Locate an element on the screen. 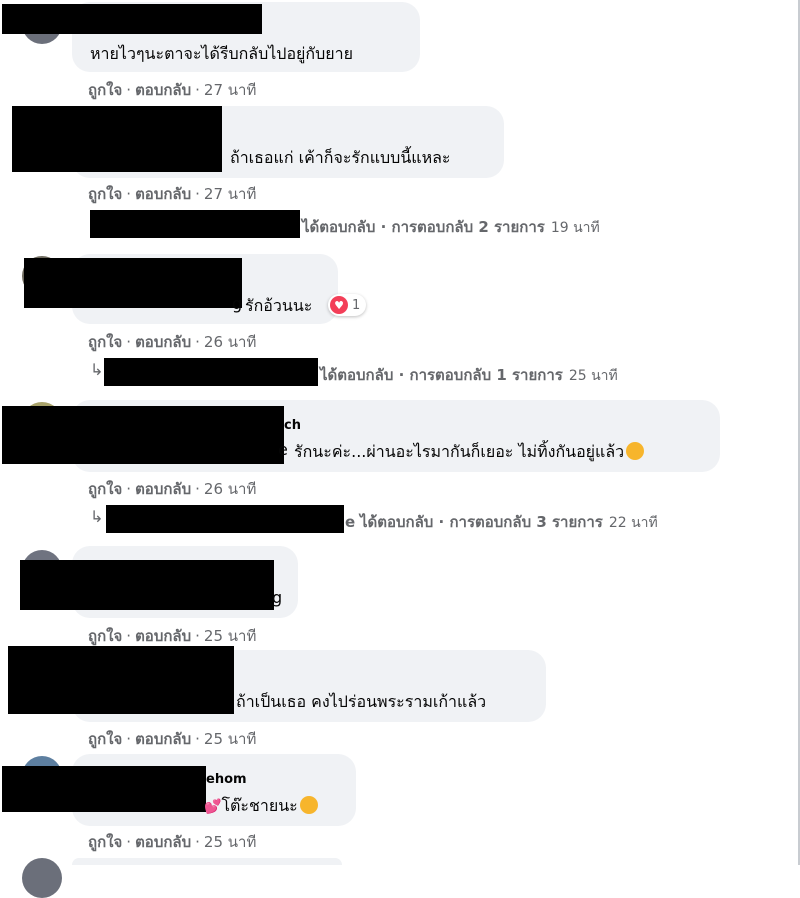 Image resolution: width=800 pixels, height=898 pixels. love-icon: ♥ is located at coordinates (339, 305).